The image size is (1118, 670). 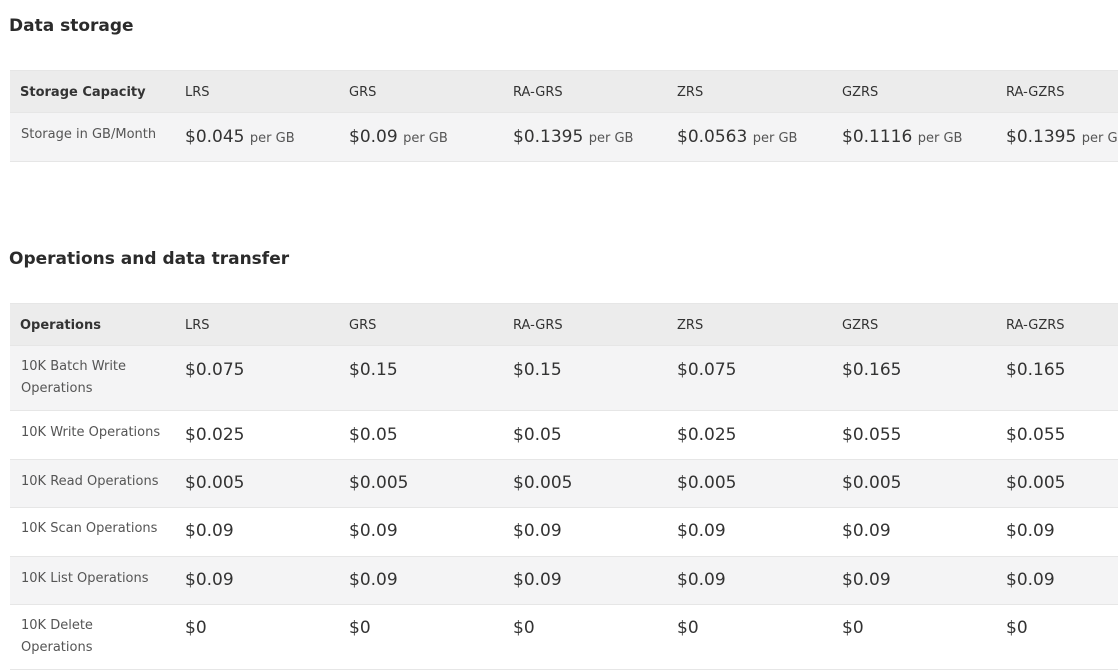 I want to click on price-cell: $0.1116 per GB, so click(x=902, y=137).